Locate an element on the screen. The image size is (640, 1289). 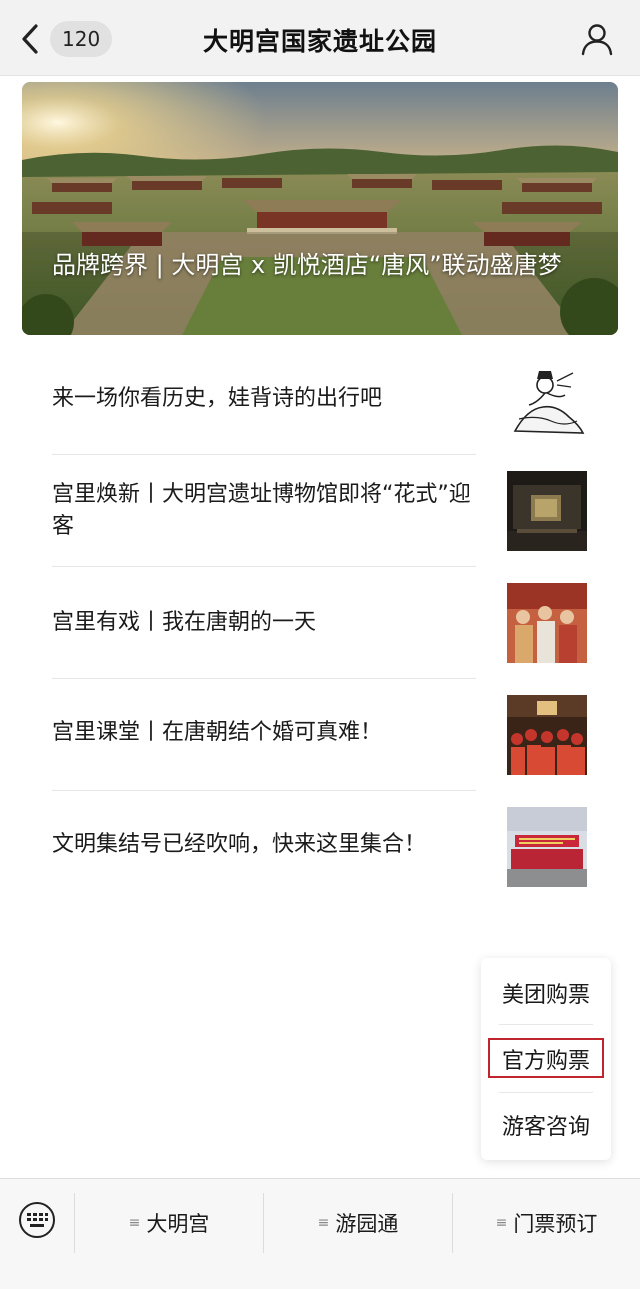
hero-title: 品牌跨界 | 大明宫 x 凯悦酒店“唐风”联动盛唐梦 is located at coordinates (307, 265).